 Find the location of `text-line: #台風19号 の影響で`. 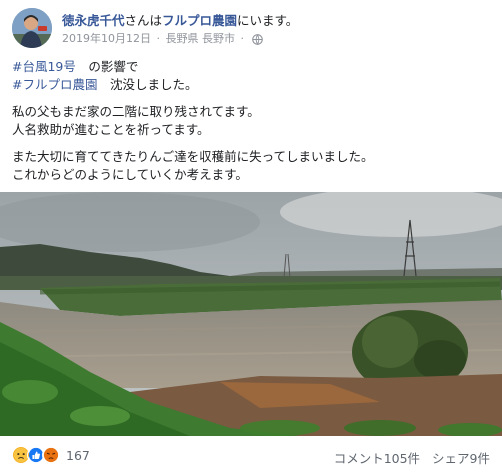

text-line: #台風19号 の影響で is located at coordinates (252, 67).